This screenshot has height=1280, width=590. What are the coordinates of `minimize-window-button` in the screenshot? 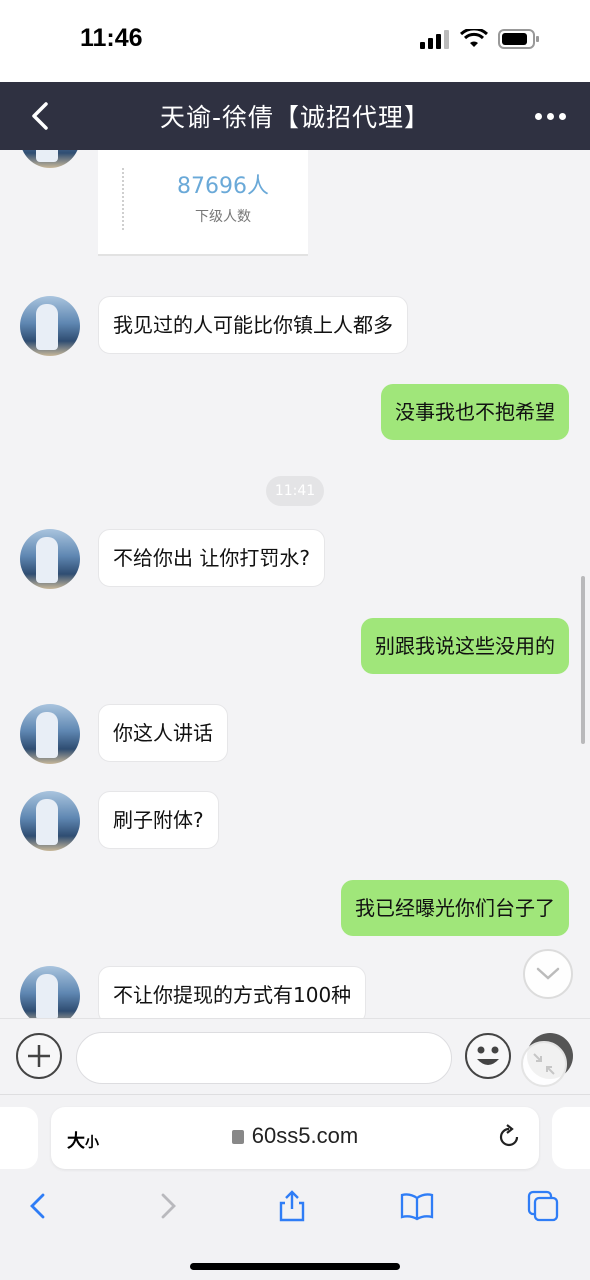 It's located at (544, 1064).